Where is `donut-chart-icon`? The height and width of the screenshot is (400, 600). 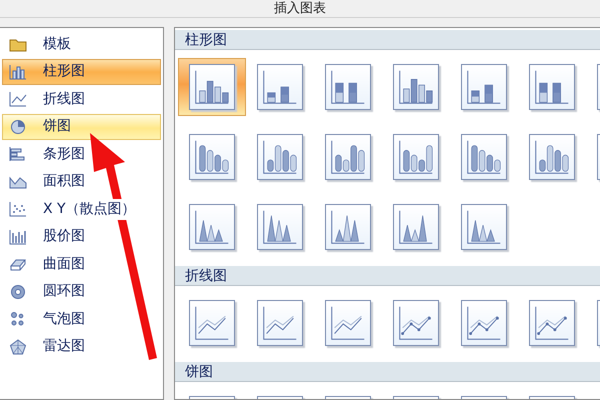 donut-chart-icon is located at coordinates (18, 292).